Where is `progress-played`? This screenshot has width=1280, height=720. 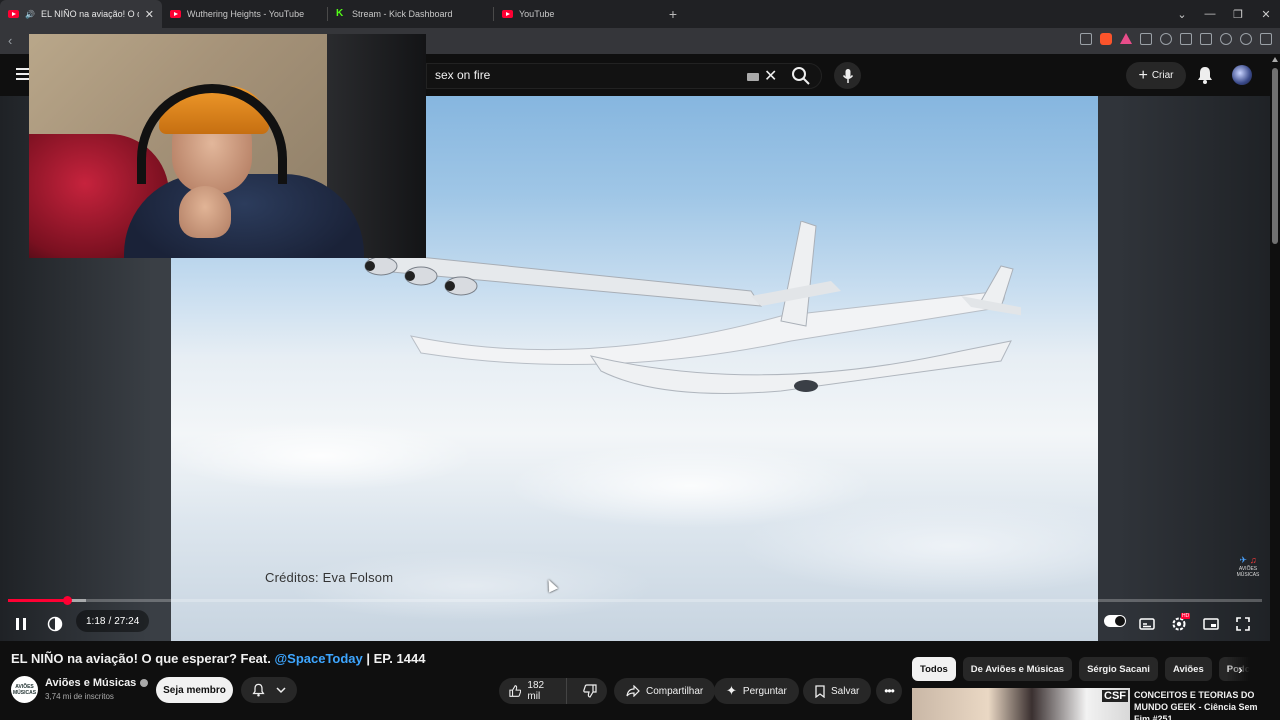
progress-played is located at coordinates (37, 600).